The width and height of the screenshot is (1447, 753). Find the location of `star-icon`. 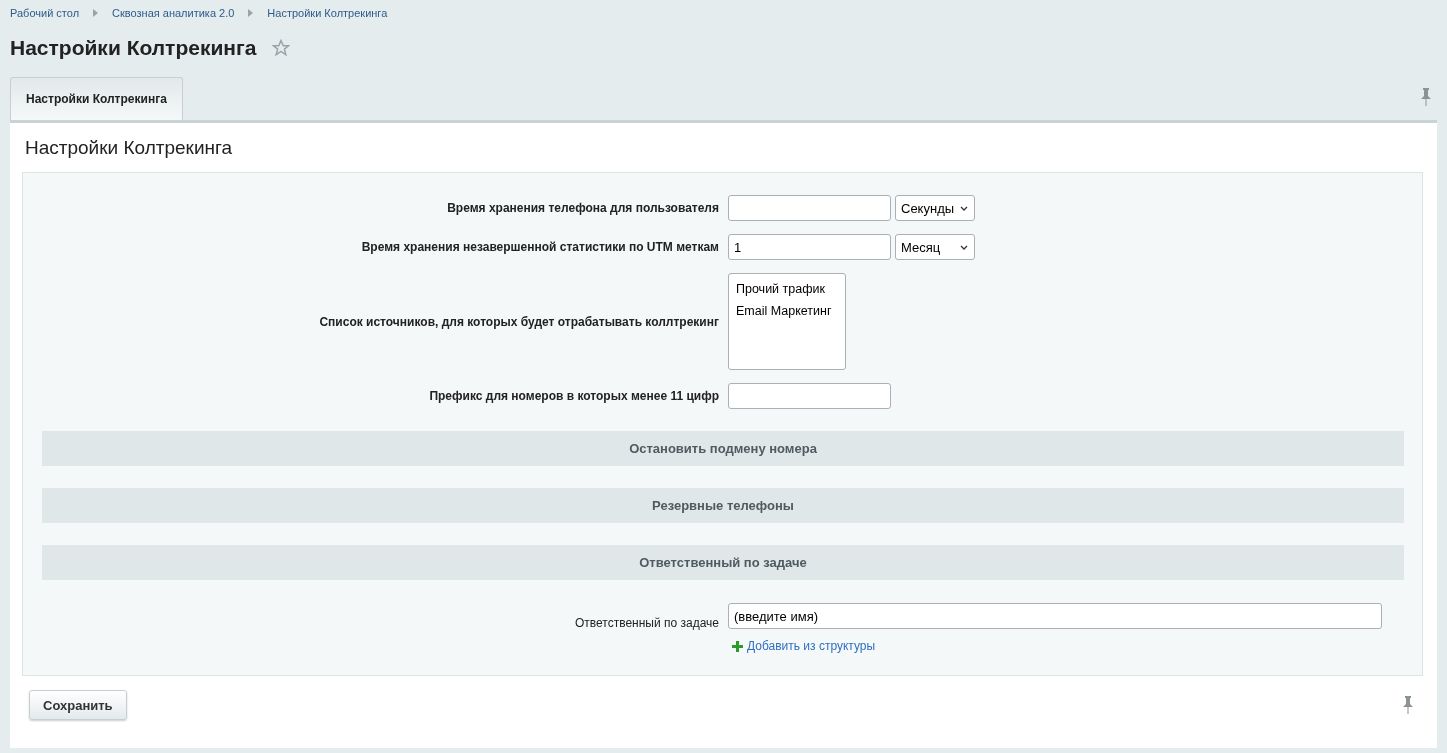

star-icon is located at coordinates (281, 48).